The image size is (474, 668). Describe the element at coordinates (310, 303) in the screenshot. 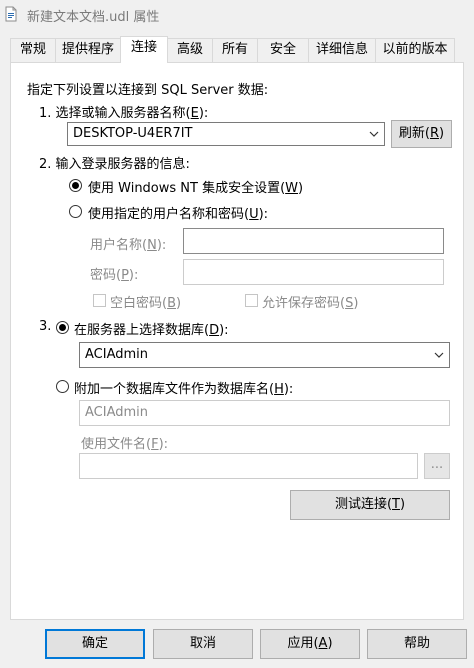

I see `allow-save-password-label: 允许保存密码(S)` at that location.